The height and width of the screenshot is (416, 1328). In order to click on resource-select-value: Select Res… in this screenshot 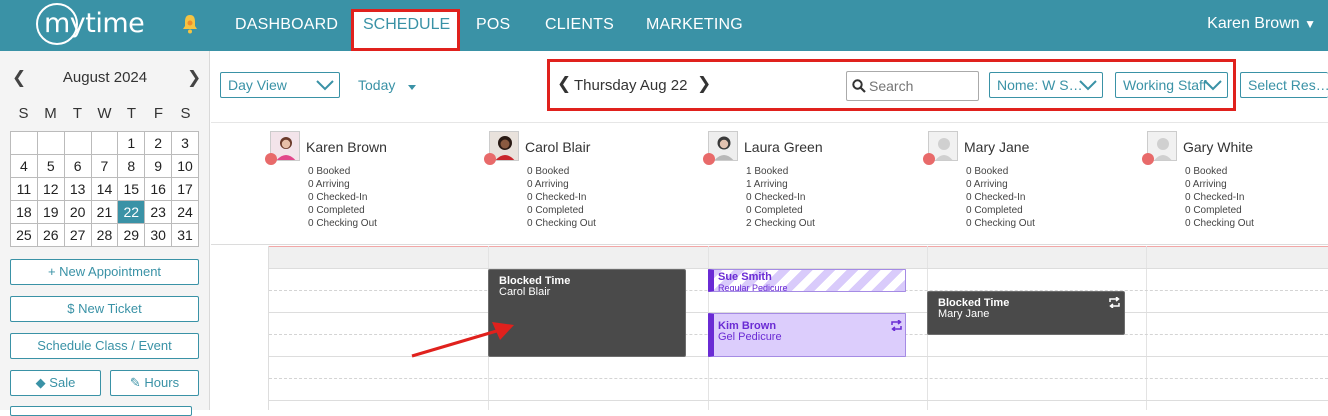, I will do `click(1288, 85)`.